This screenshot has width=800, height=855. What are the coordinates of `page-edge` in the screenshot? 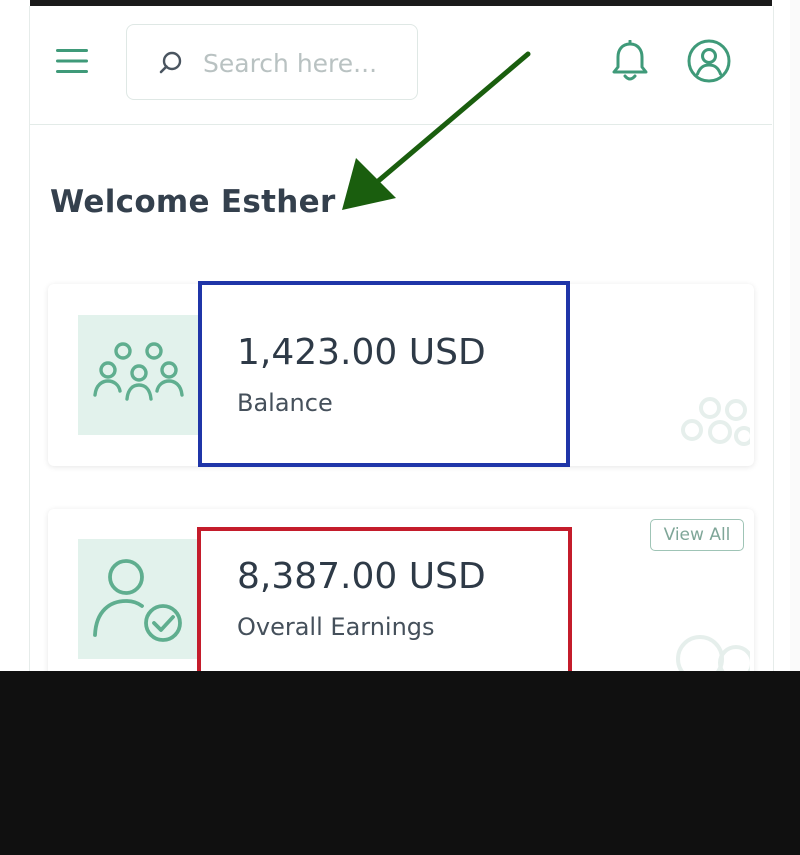 It's located at (795, 335).